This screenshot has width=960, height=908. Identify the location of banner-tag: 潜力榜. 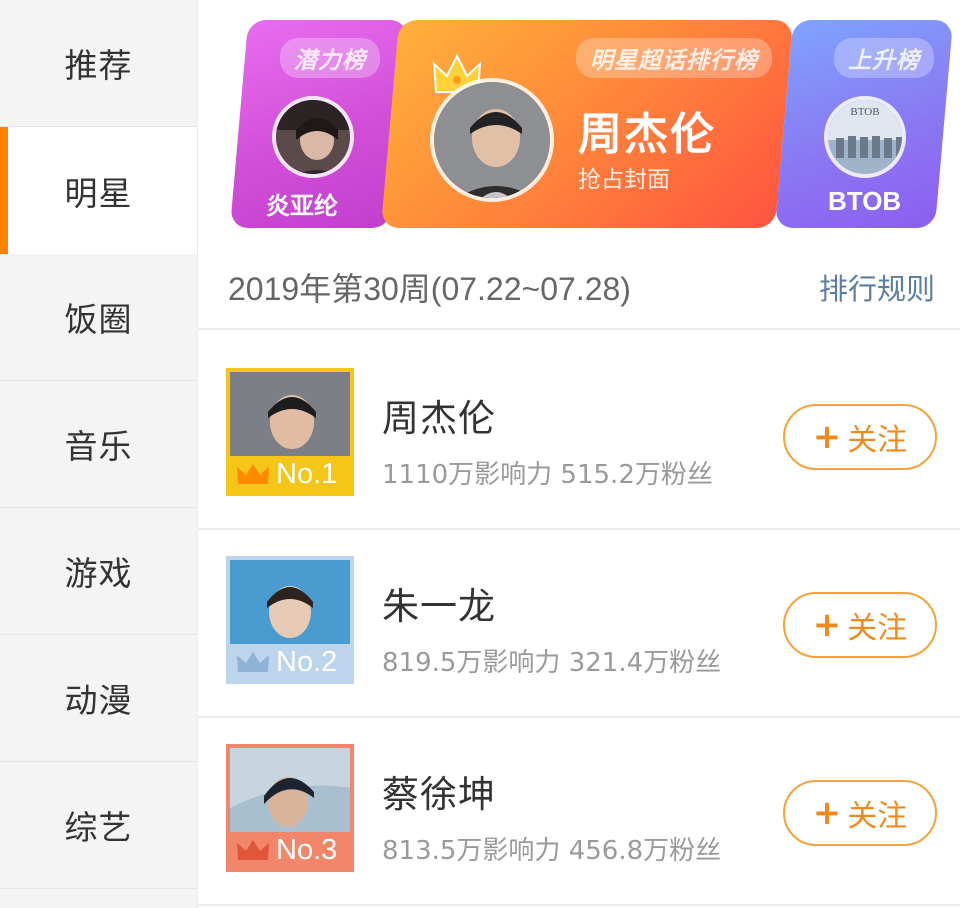
(330, 58).